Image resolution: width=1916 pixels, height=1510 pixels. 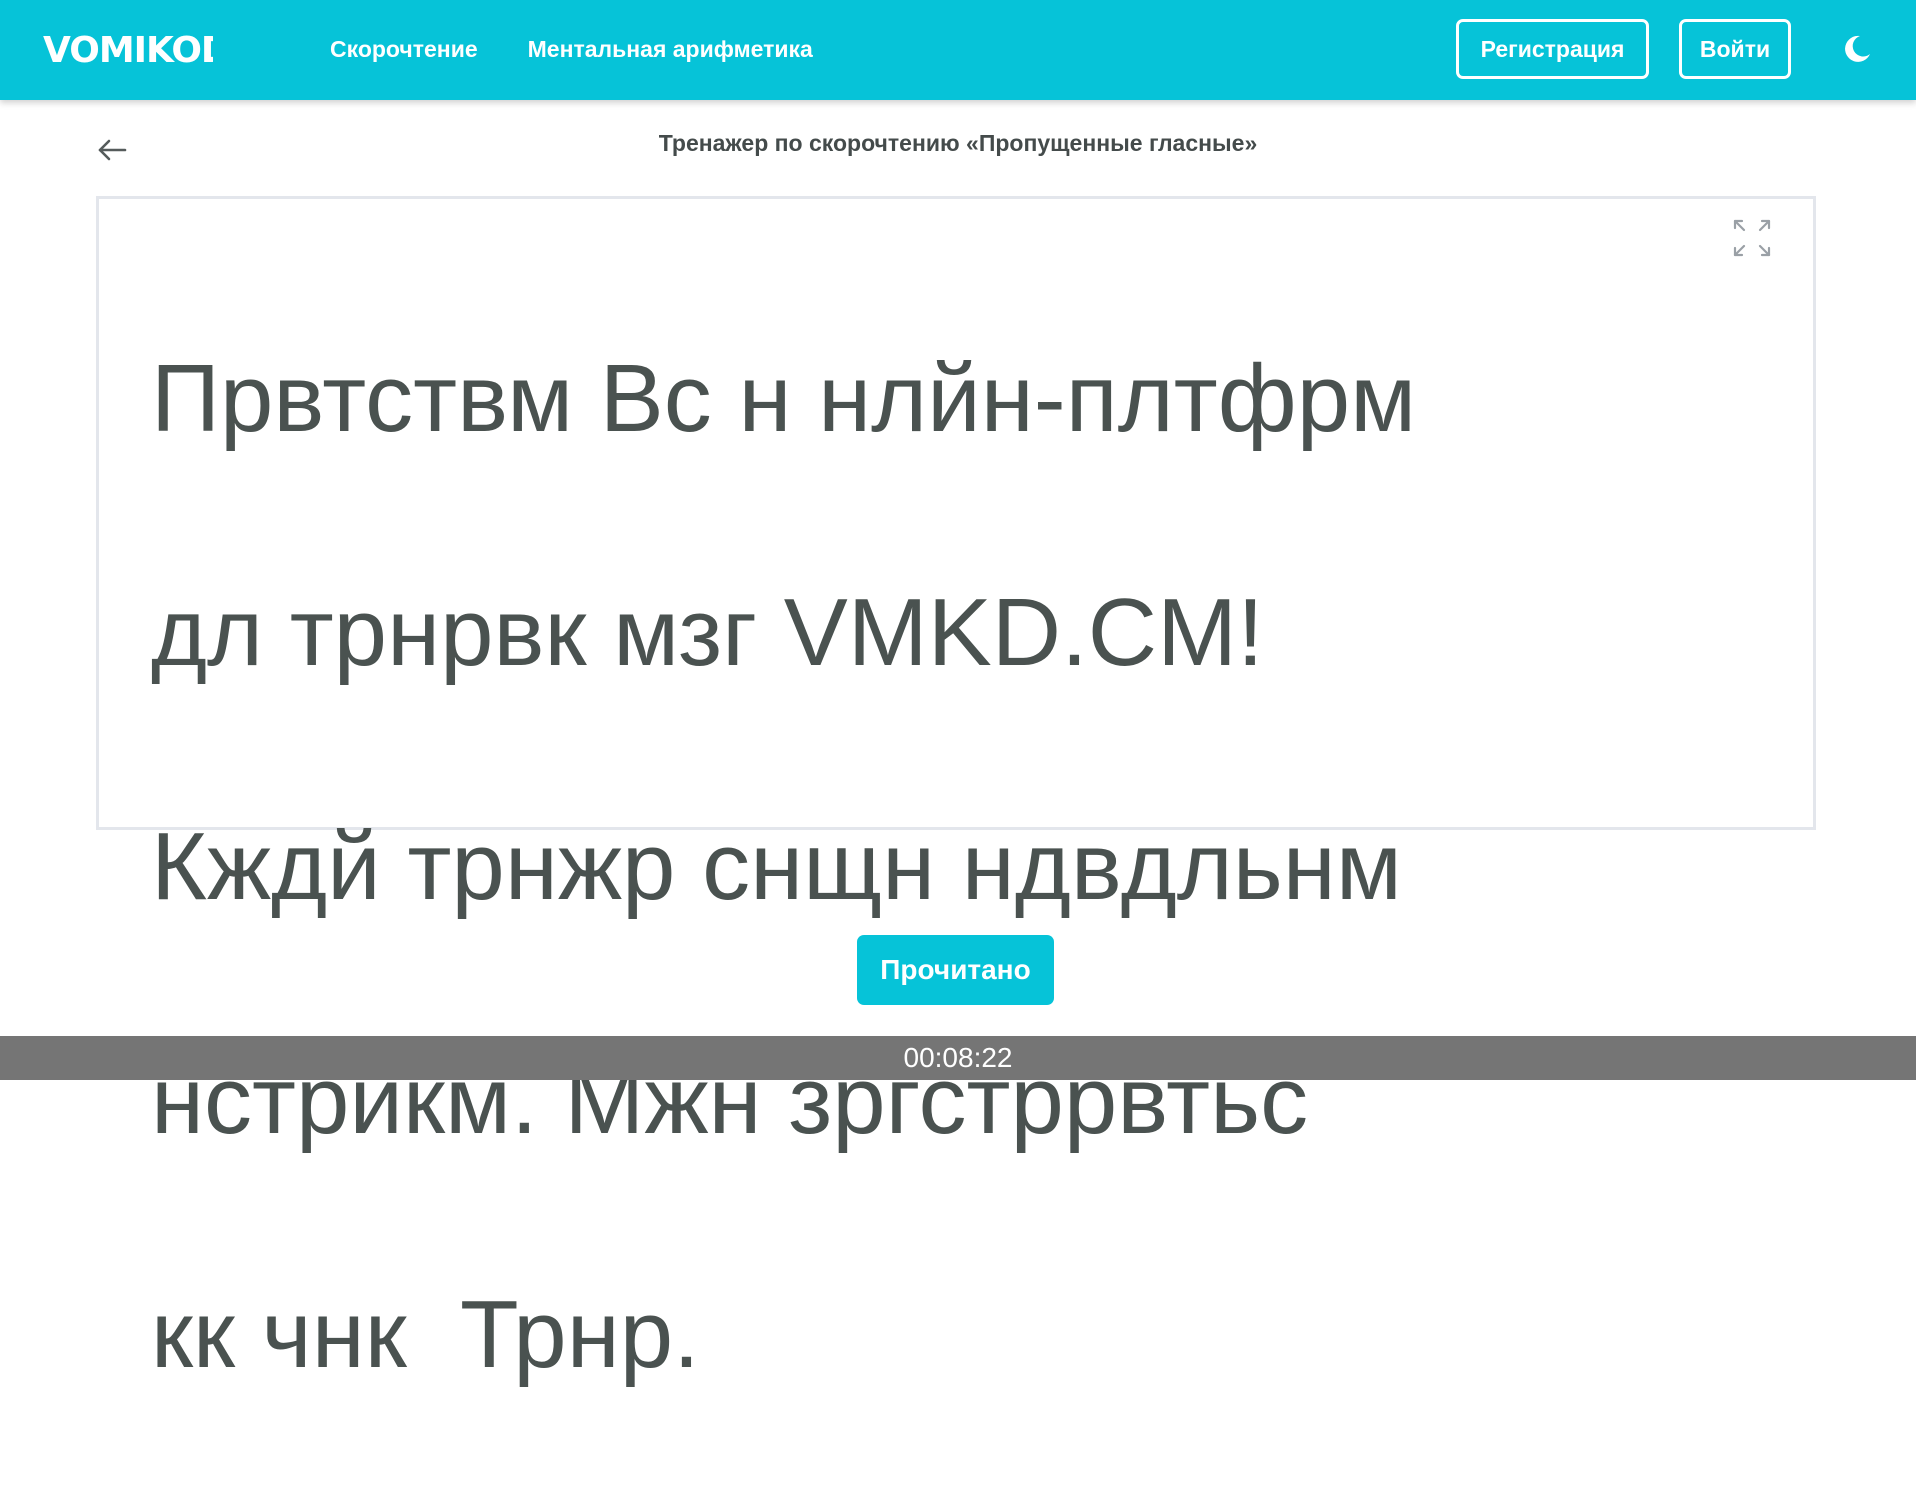 I want to click on moon-icon, so click(x=1857, y=48).